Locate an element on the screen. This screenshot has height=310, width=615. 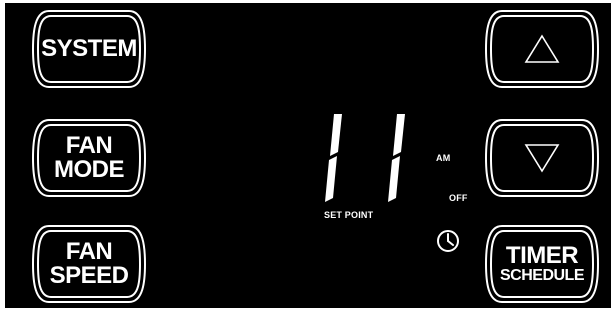
system-button-label: SYSTEM is located at coordinates (89, 49).